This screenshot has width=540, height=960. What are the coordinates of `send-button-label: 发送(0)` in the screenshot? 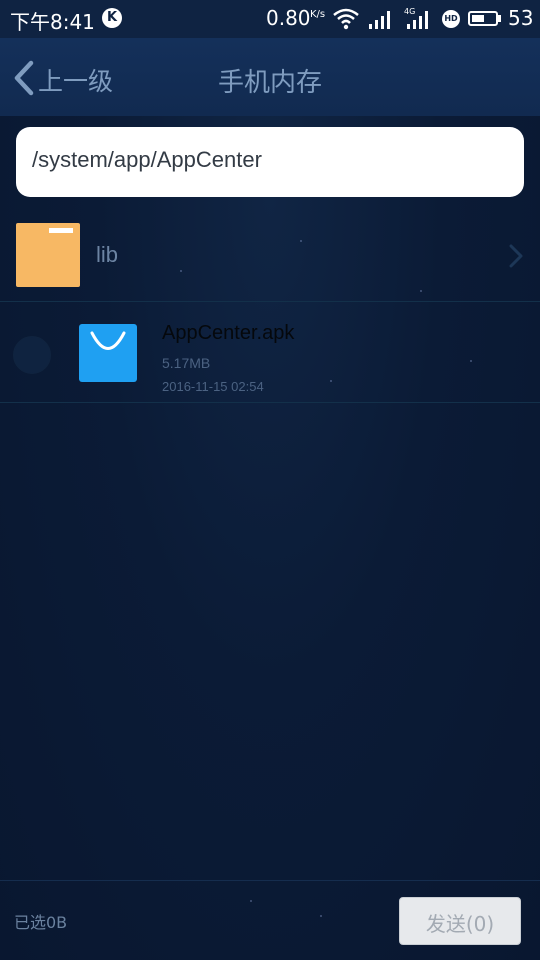 It's located at (460, 924).